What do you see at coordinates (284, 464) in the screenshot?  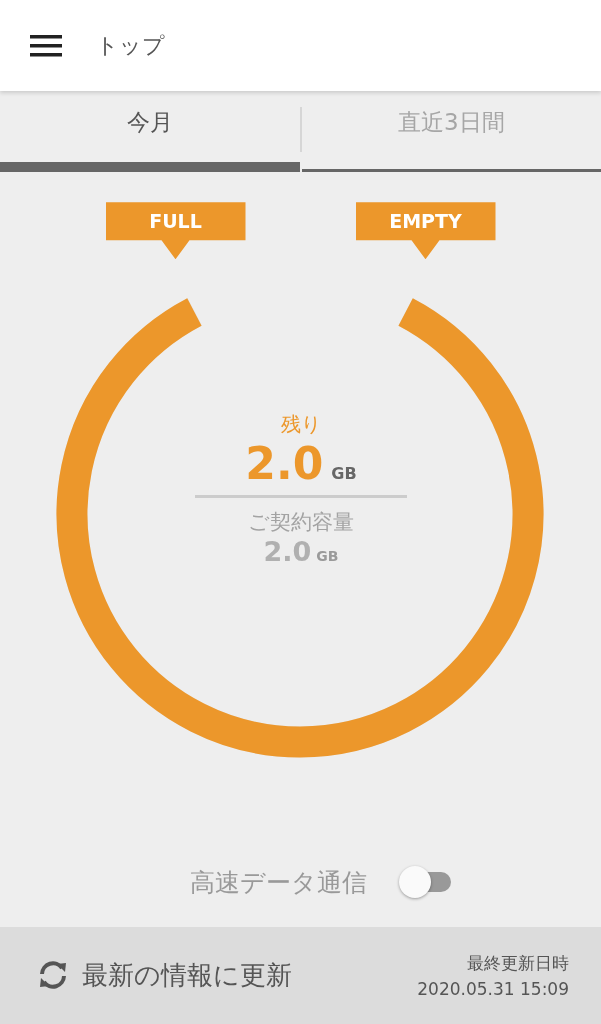 I see `remaining-value: 2.0` at bounding box center [284, 464].